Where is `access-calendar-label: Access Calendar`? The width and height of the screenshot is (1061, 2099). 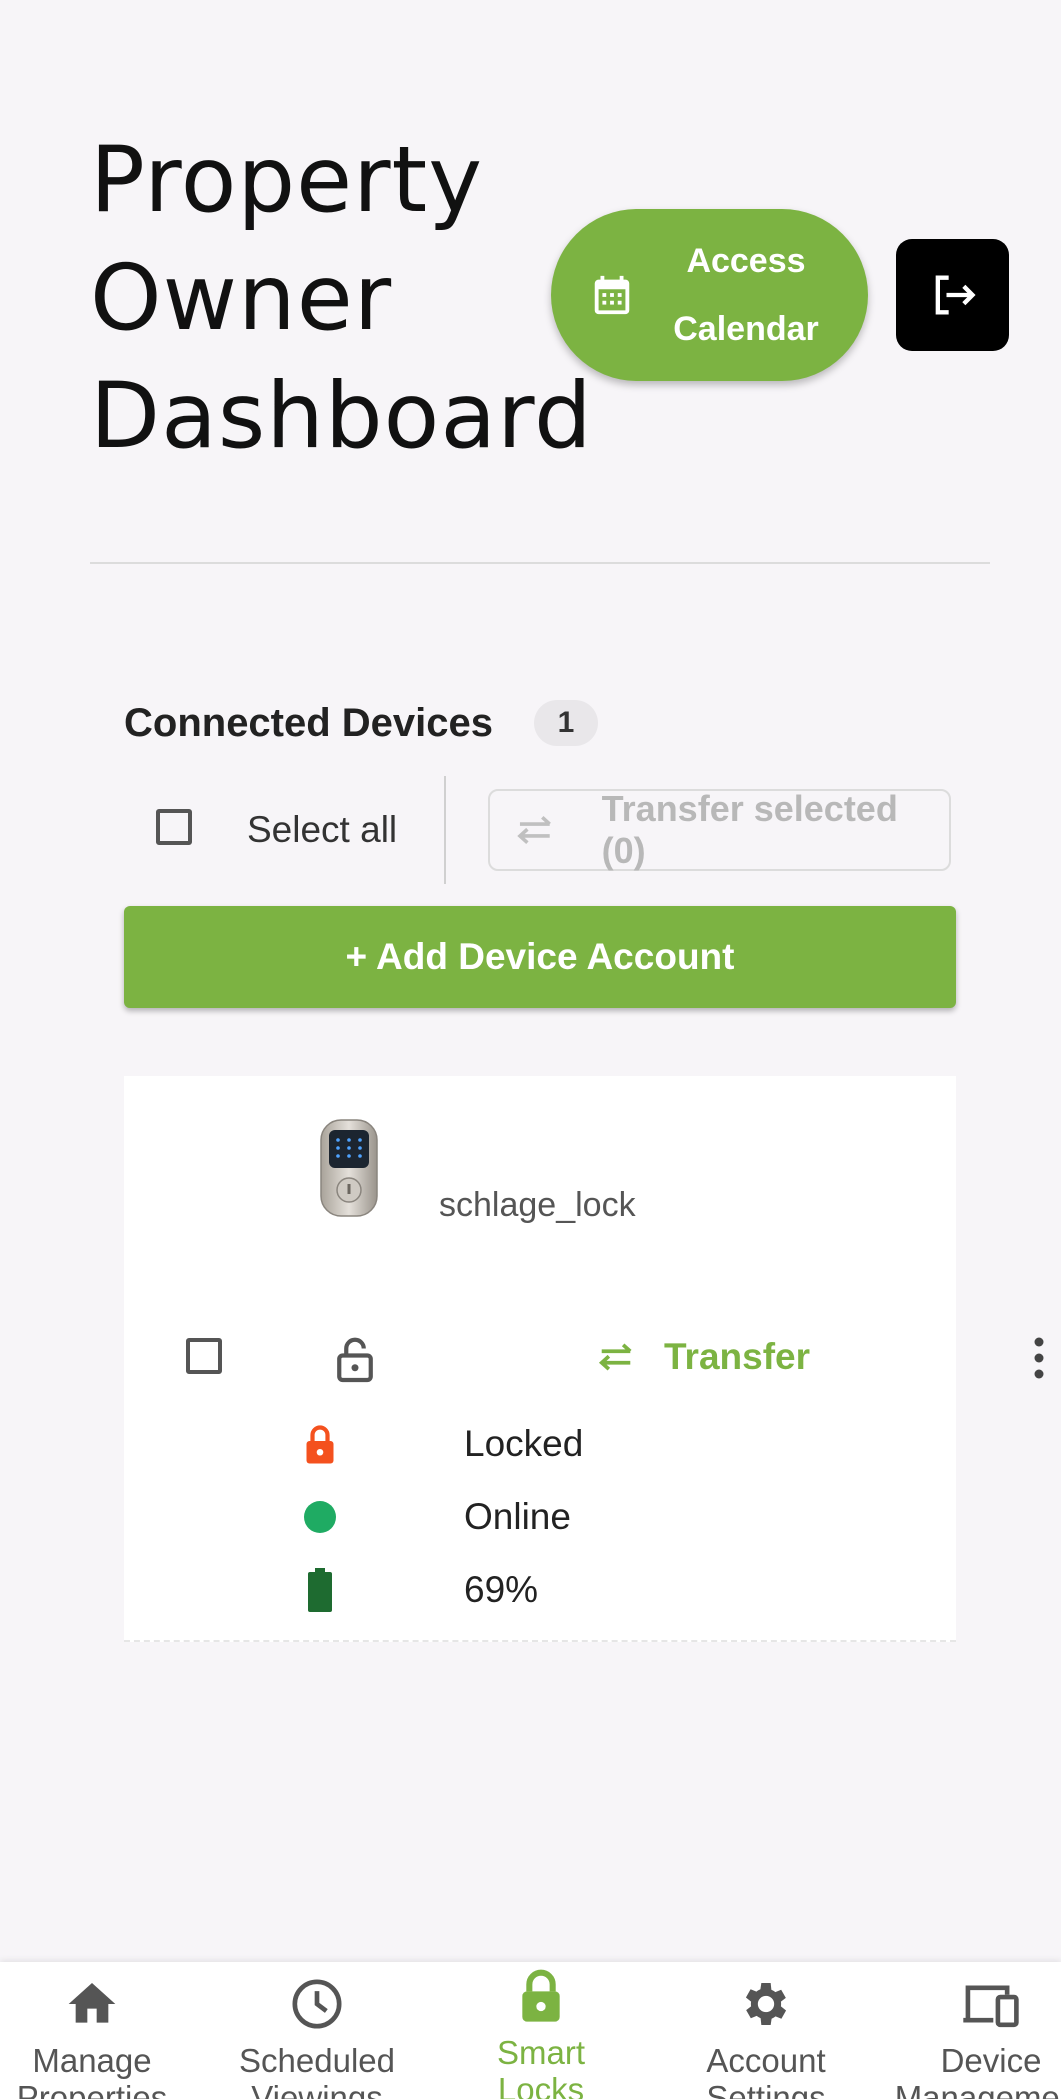
access-calendar-label: Access Calendar is located at coordinates (746, 295).